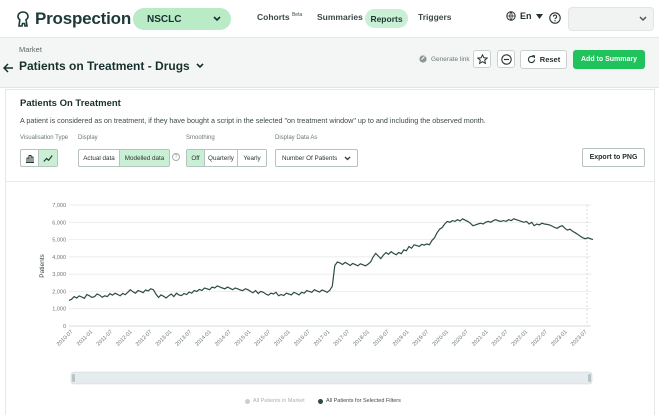 This screenshot has width=659, height=415. What do you see at coordinates (105, 338) in the screenshot?
I see `x-tick-label: 2011-07` at bounding box center [105, 338].